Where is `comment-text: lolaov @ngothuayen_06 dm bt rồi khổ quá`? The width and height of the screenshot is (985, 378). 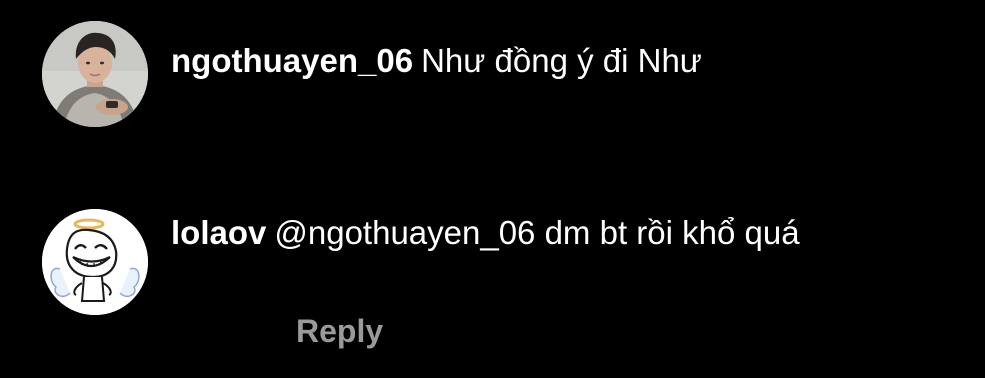
comment-text: lolaov @ngothuayen_06 dm bt rồi khổ quá is located at coordinates (561, 233).